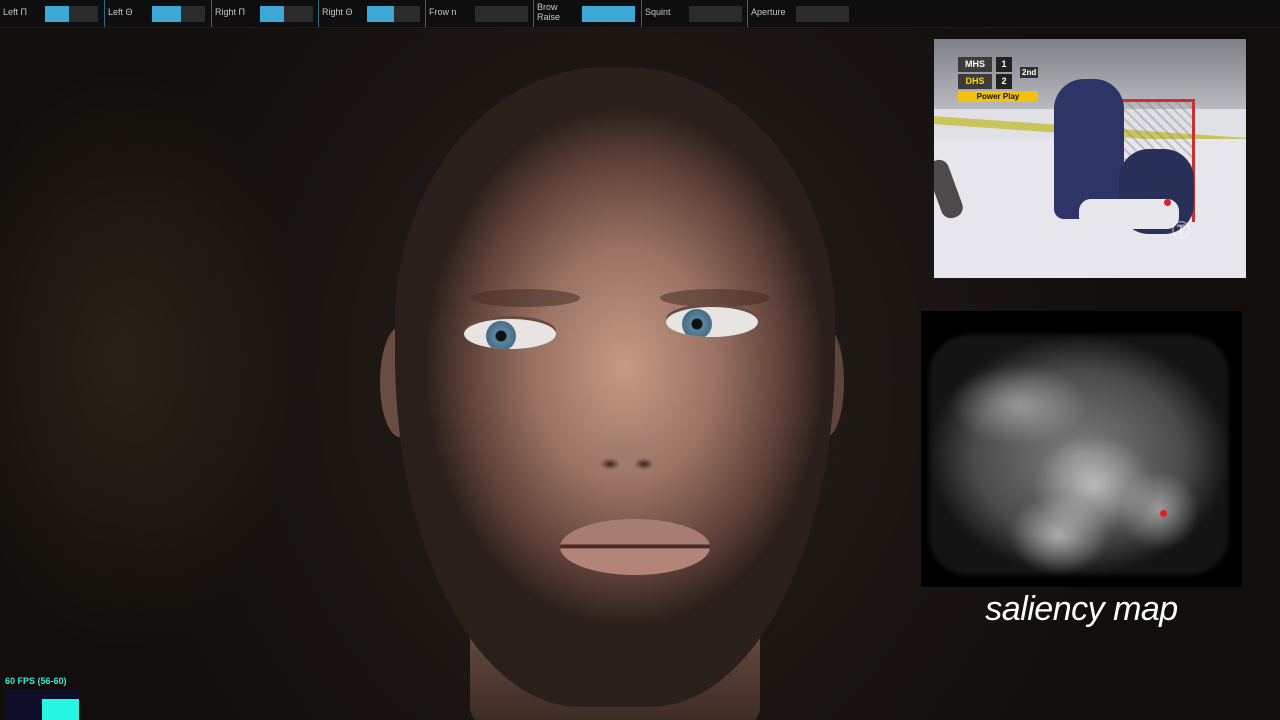 The image size is (1280, 720). I want to click on right-brow, so click(715, 298).